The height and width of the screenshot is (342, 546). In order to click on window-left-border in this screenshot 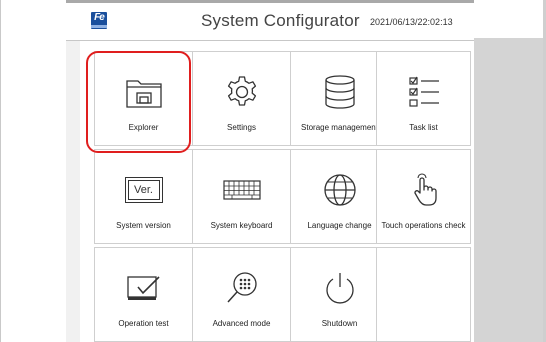, I will do `click(0, 171)`.